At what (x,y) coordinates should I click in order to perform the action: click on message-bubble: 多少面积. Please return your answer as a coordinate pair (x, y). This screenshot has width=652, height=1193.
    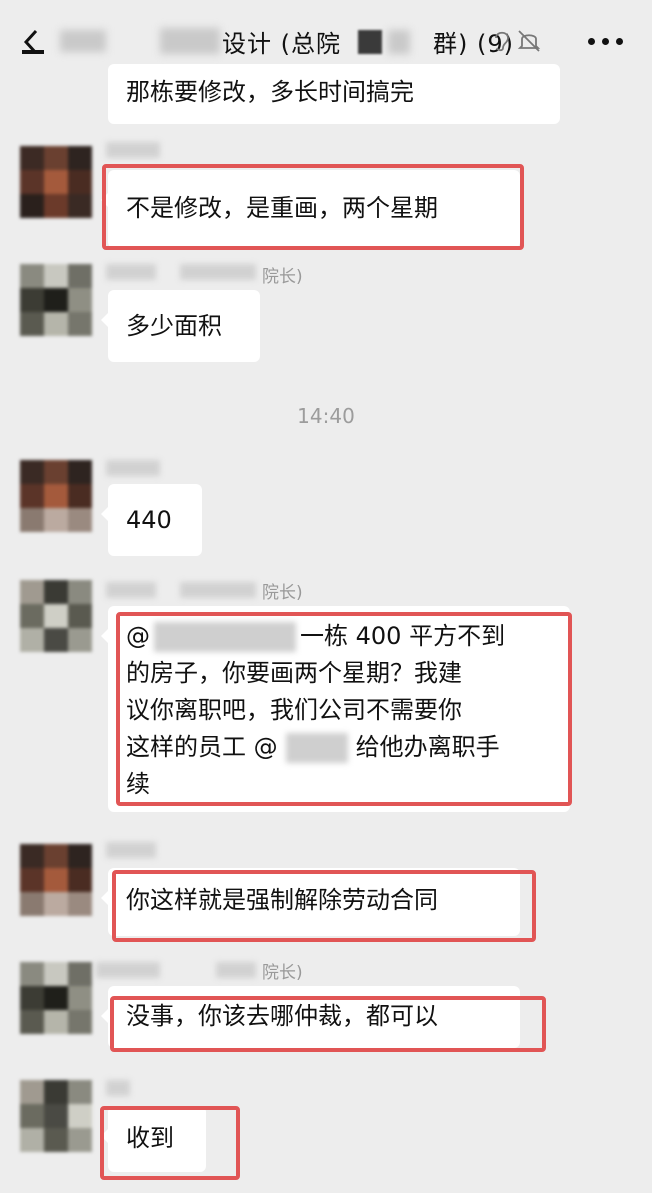
    Looking at the image, I should click on (180, 326).